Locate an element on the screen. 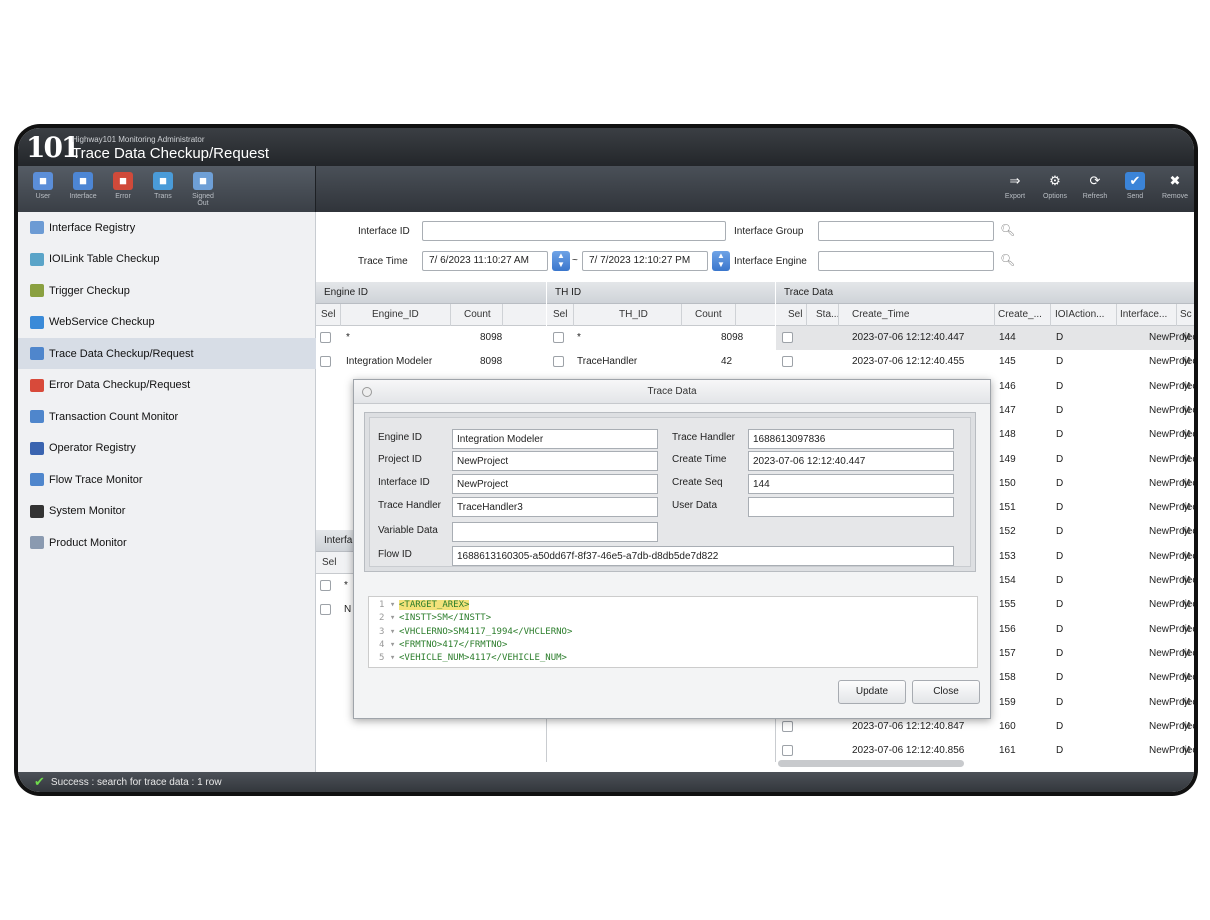 The image size is (1210, 920). table-row: 2023-07-06 12:12:40.447144DNewProjectM is located at coordinates (985, 338).